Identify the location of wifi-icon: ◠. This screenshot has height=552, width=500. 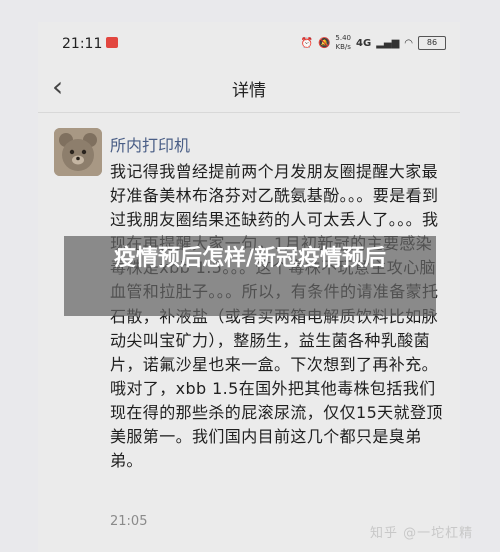
(408, 43).